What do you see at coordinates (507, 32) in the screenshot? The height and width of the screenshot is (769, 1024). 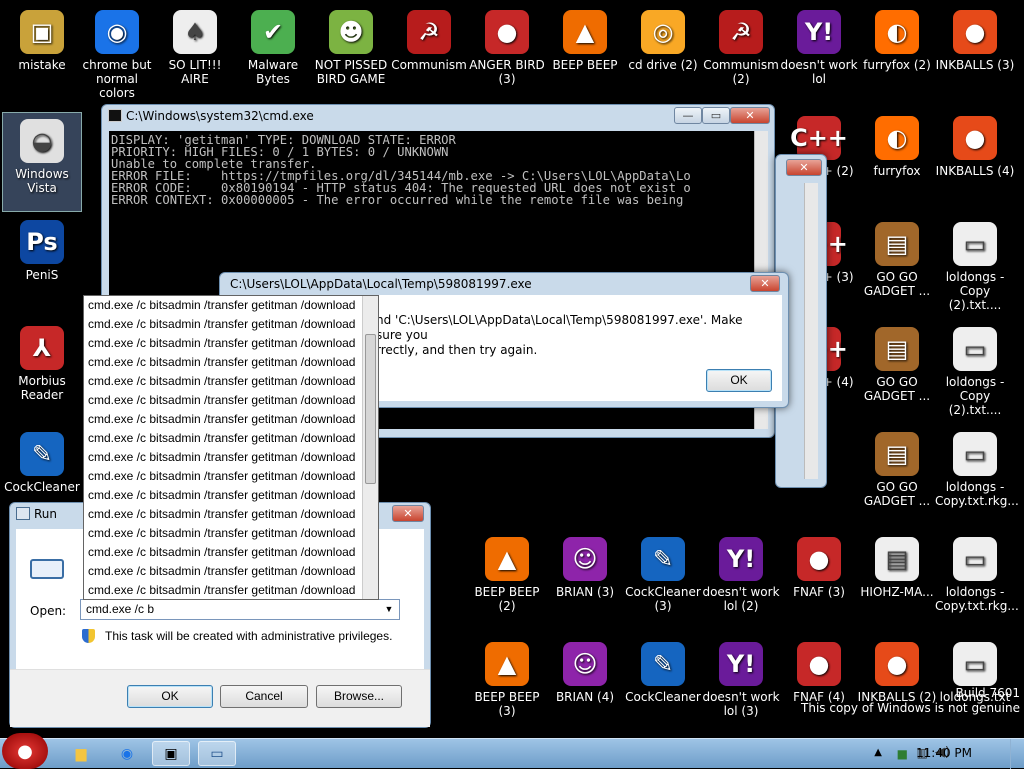 I see `anger-bird-icon: ●` at bounding box center [507, 32].